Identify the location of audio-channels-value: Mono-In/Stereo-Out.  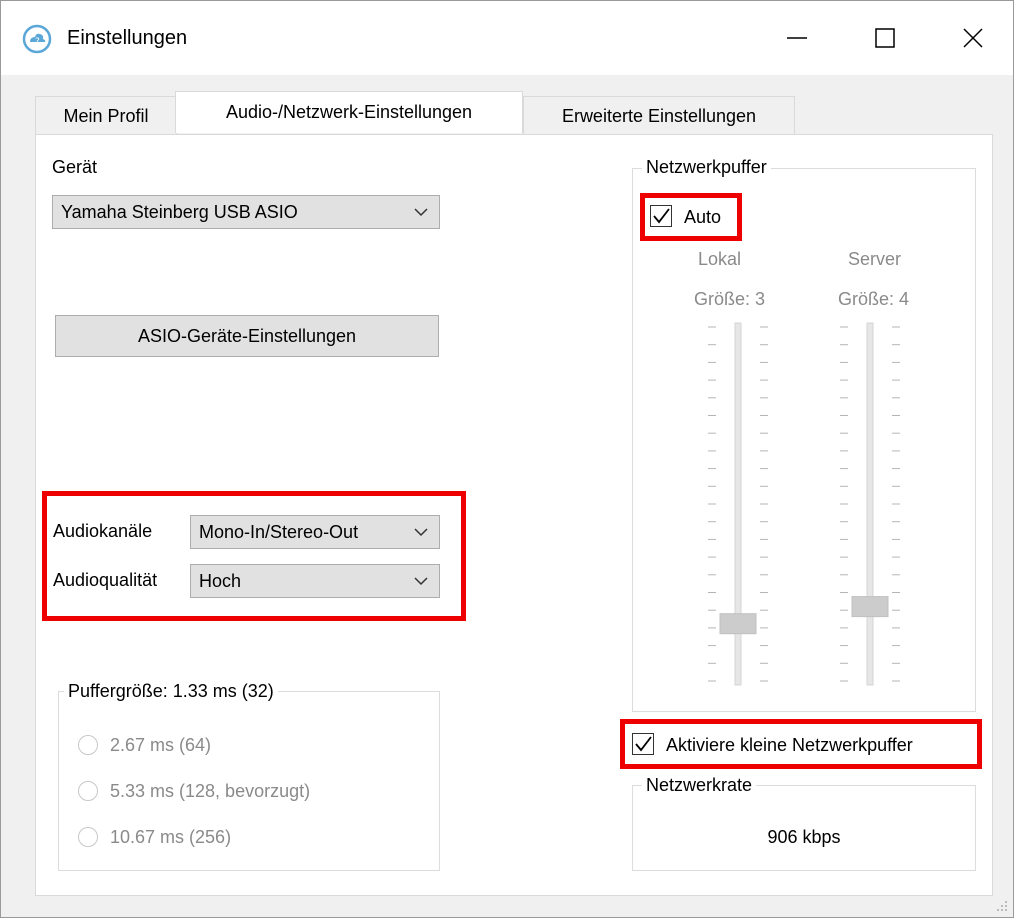
(279, 531).